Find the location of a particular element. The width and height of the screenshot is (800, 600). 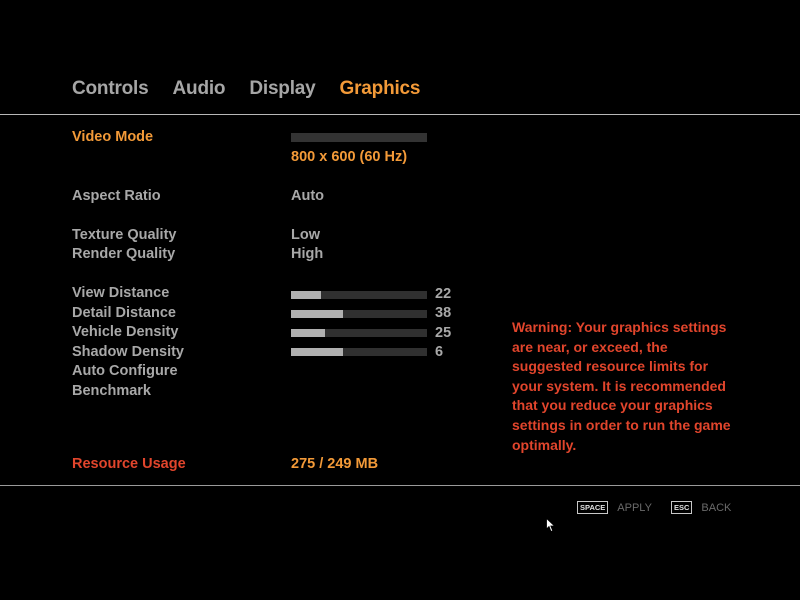

vehicle-density-value: 25 is located at coordinates (443, 333).